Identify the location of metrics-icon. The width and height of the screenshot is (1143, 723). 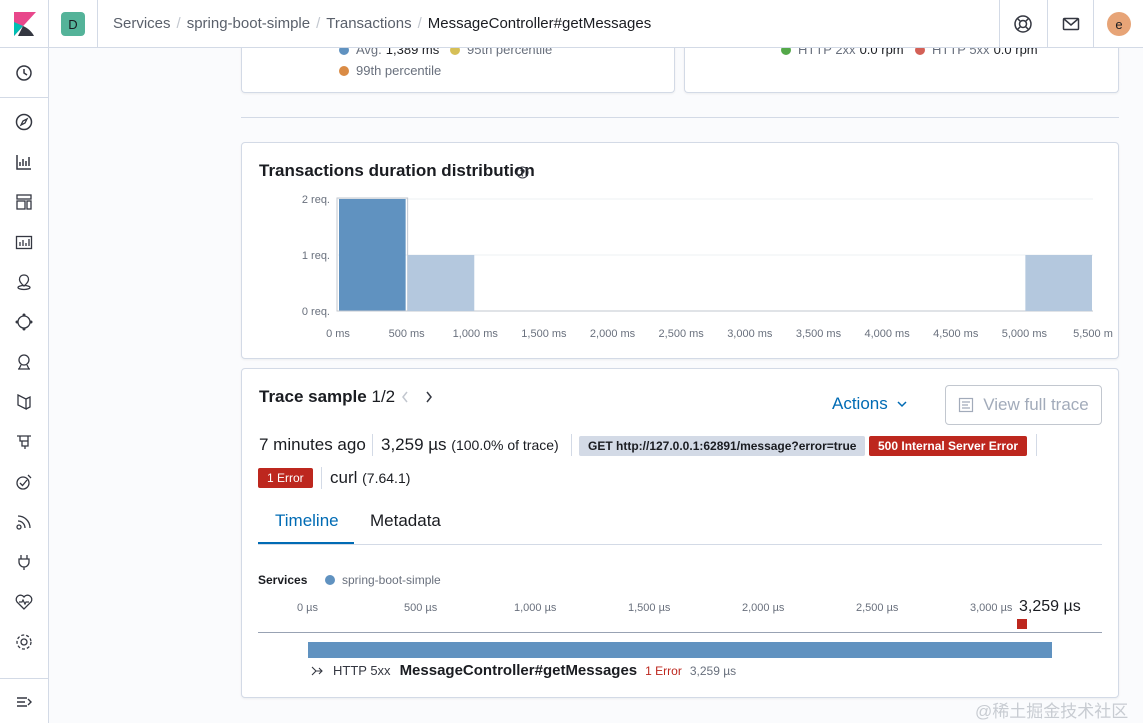
(24, 362).